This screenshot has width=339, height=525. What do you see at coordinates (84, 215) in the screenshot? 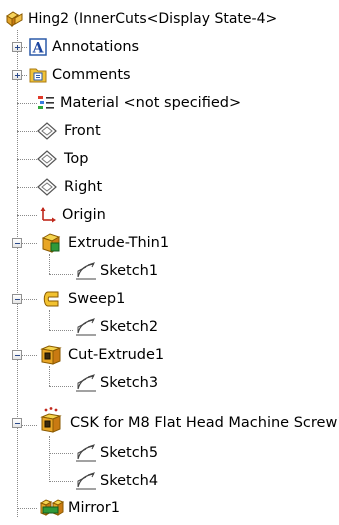
I see `tree-item-label: Origin` at bounding box center [84, 215].